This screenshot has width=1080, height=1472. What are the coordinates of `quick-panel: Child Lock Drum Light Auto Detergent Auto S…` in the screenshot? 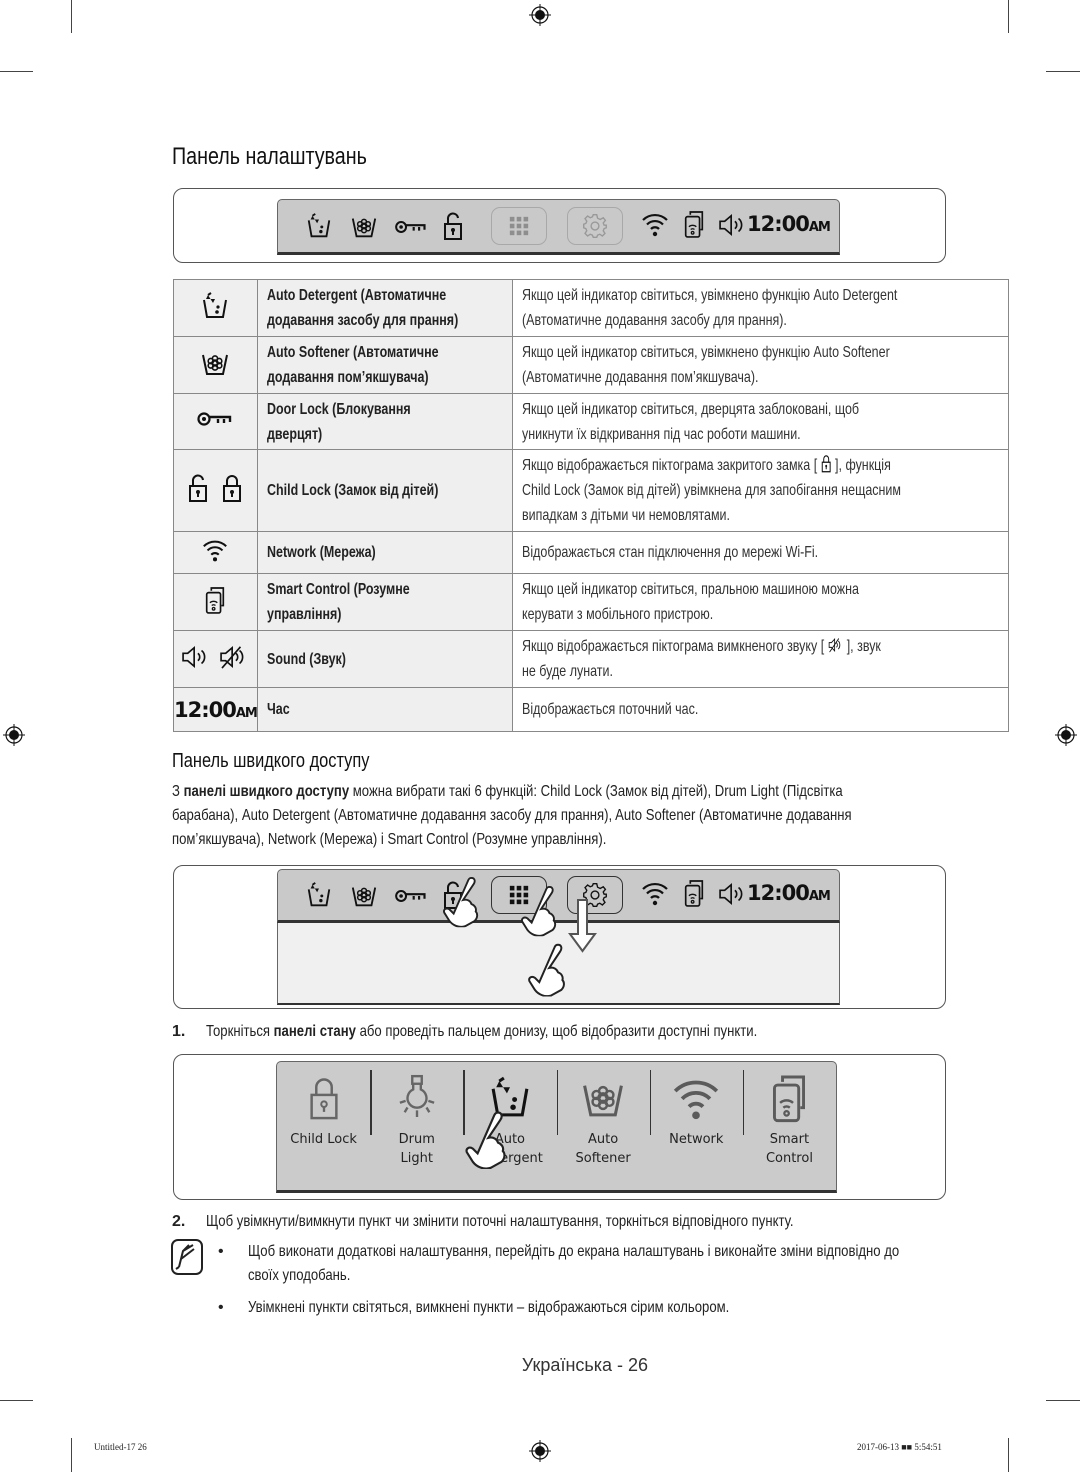 It's located at (556, 1127).